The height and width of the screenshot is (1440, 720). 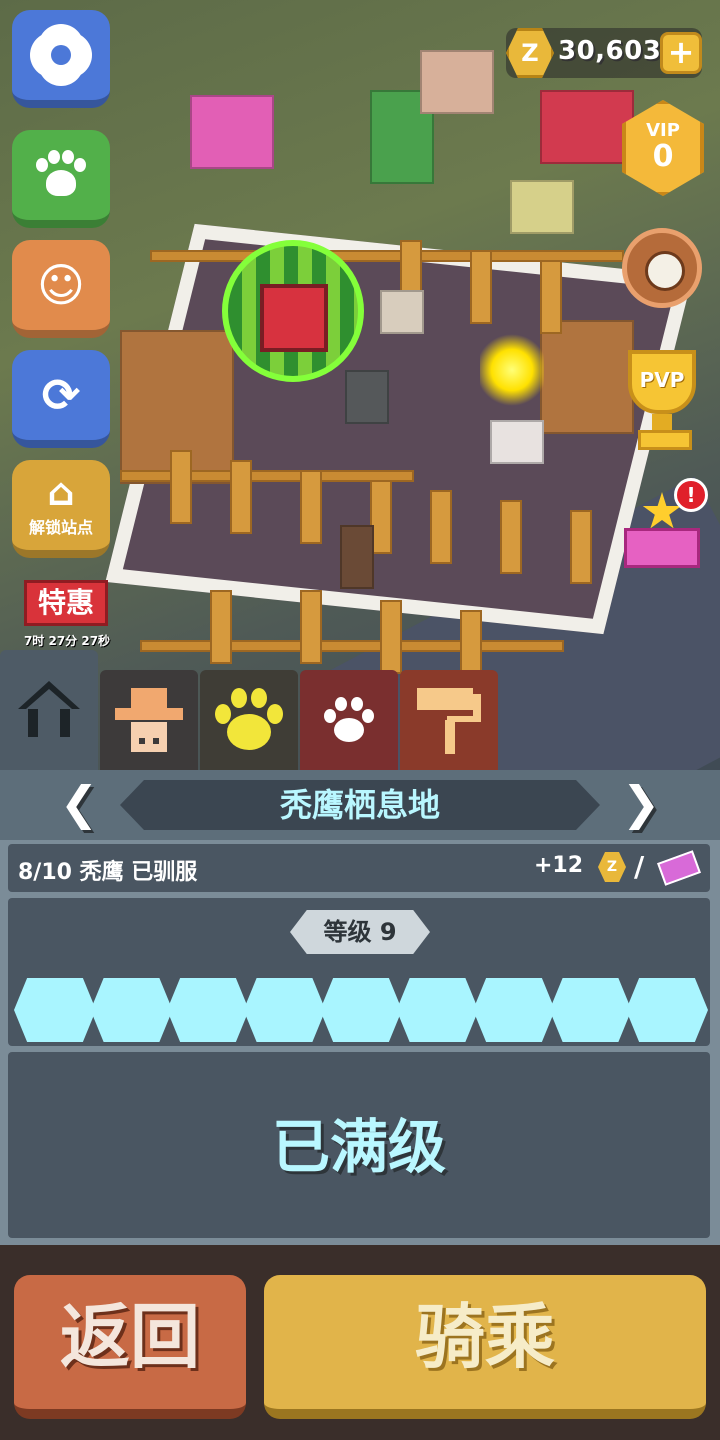 I want to click on pink-animal, so click(x=232, y=132).